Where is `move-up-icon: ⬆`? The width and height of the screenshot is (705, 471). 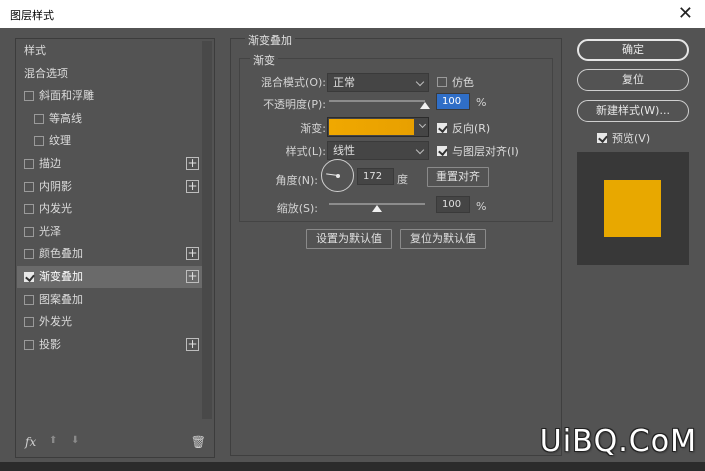
move-up-icon: ⬆ is located at coordinates (53, 440).